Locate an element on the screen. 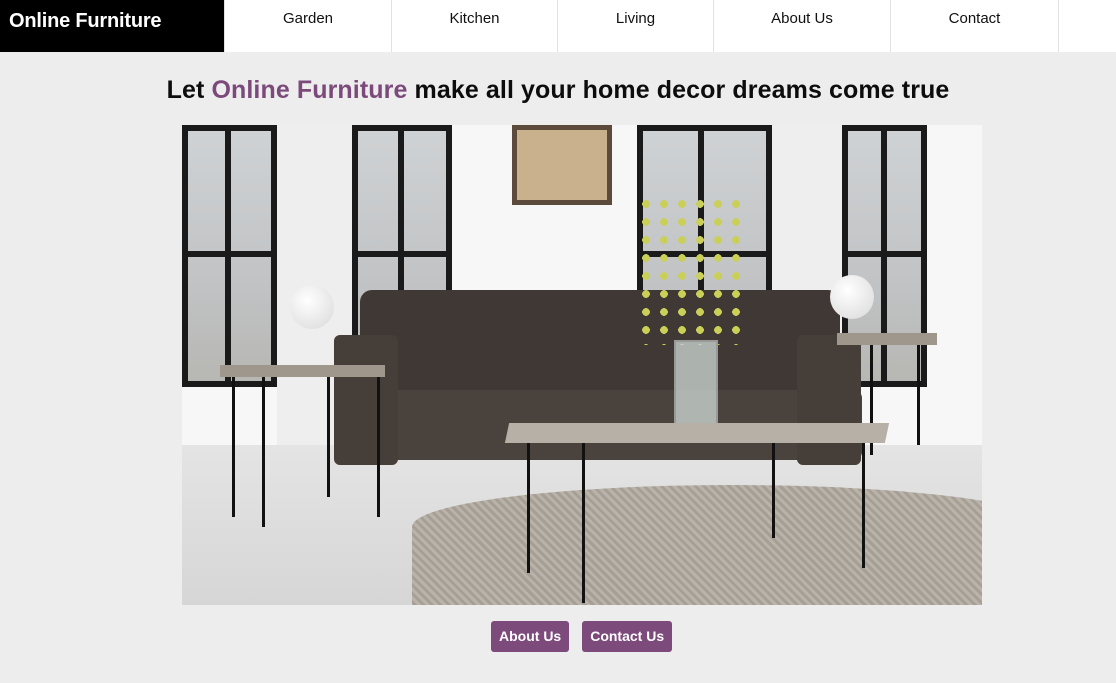  brand-logo: Online Furniture is located at coordinates (112, 26).